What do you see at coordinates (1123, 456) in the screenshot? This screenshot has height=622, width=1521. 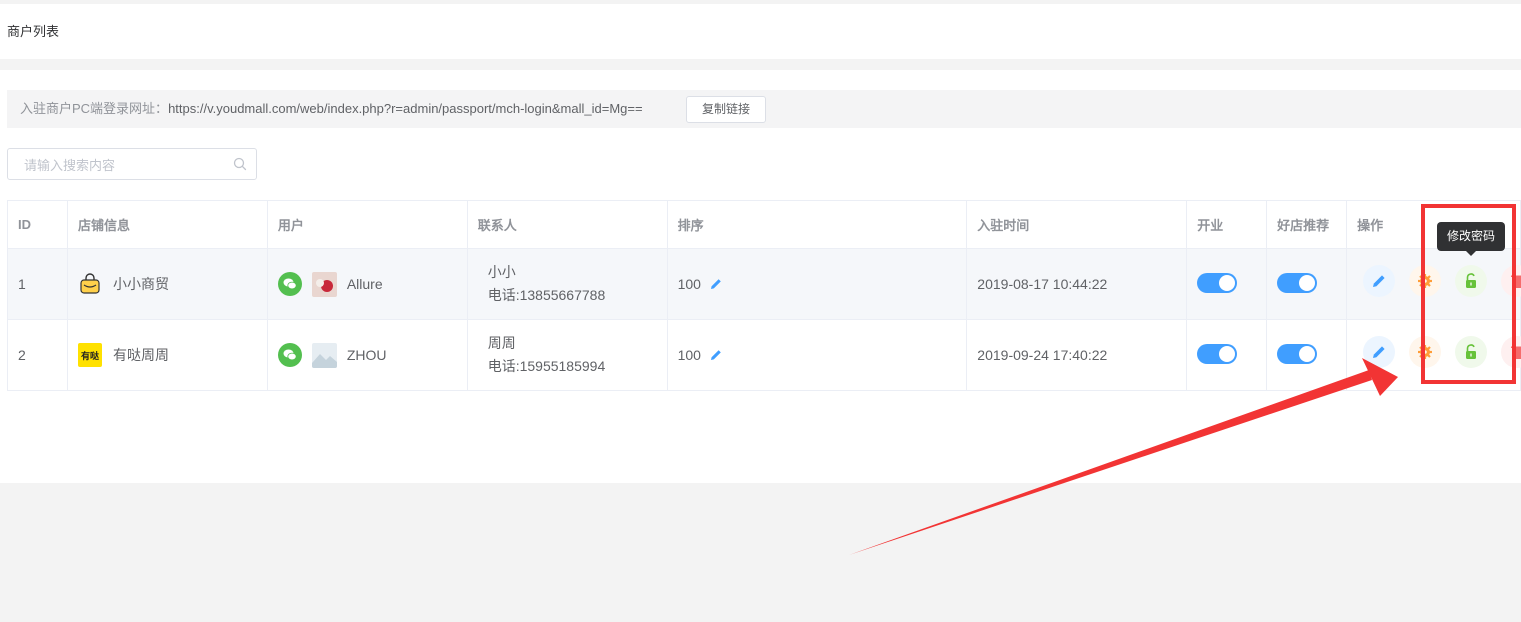 I see `annotation-arrow-icon` at bounding box center [1123, 456].